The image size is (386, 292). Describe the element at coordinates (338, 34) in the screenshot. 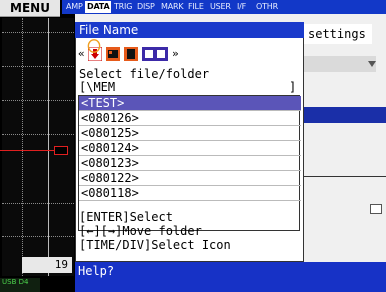

I see `settings-label: settings` at that location.